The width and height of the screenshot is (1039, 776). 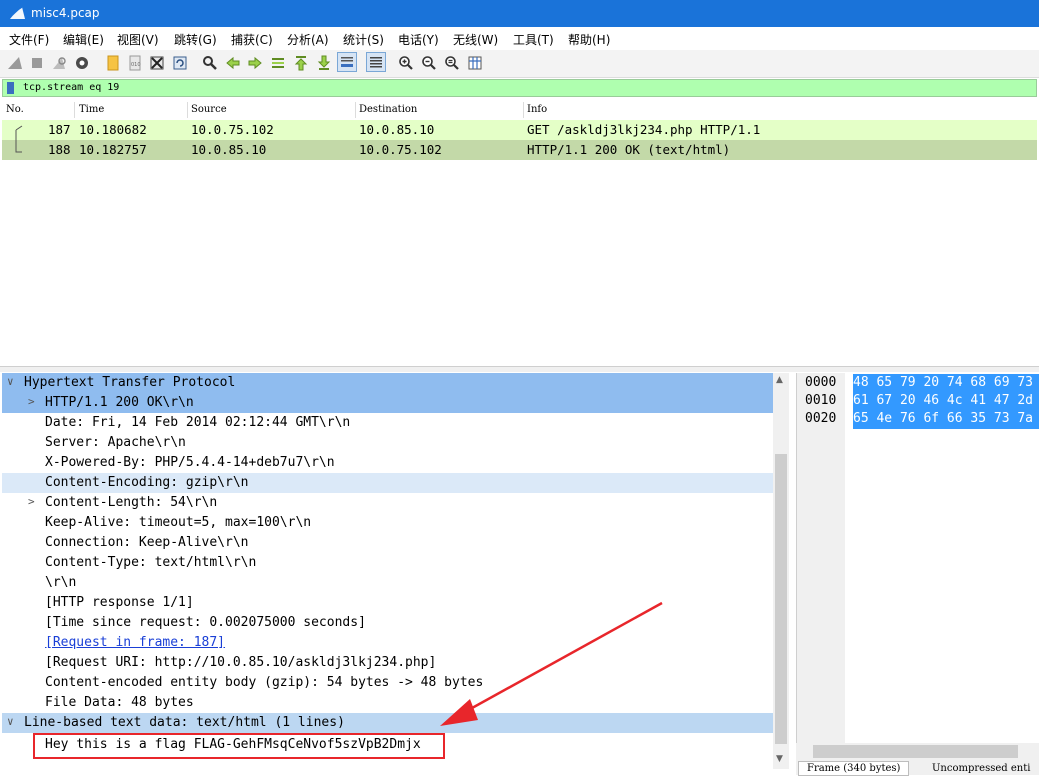 I want to click on tree-item: \r\n, so click(x=387, y=583).